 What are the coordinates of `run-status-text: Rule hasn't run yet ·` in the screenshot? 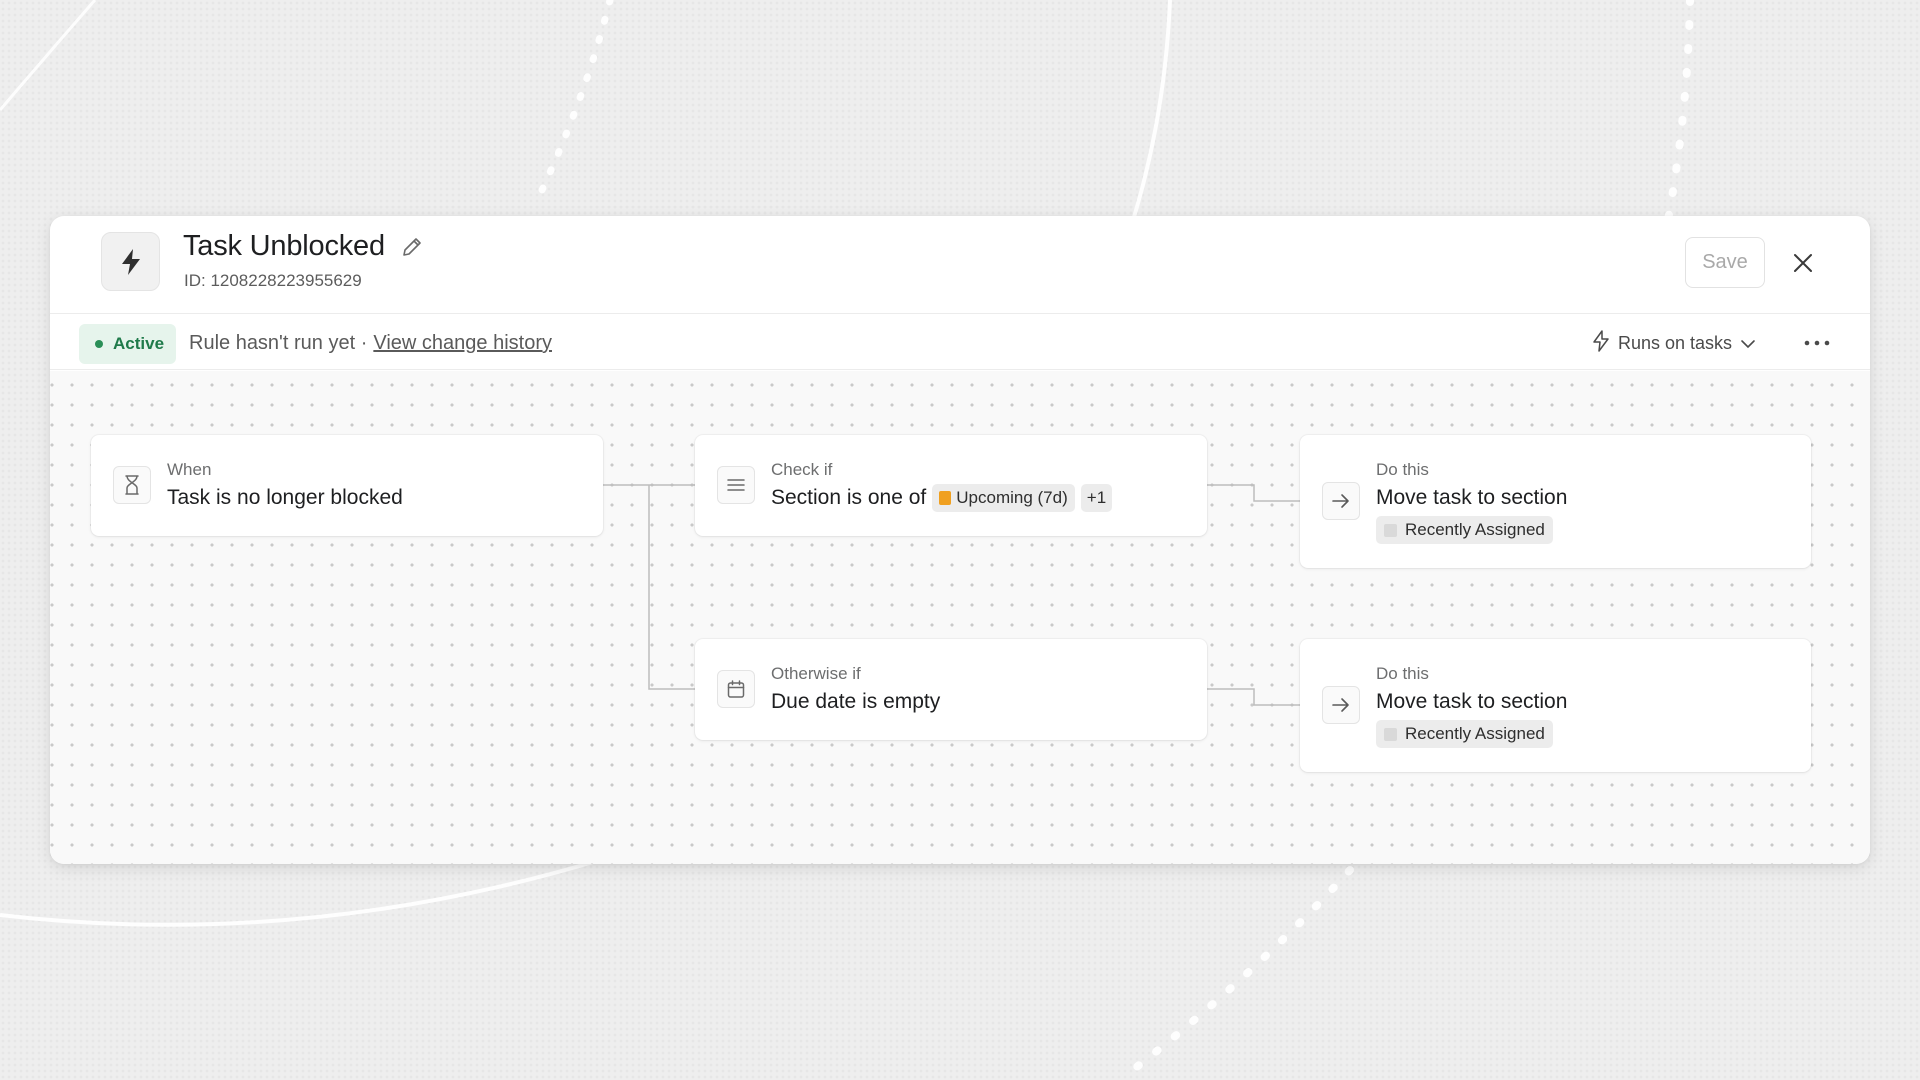 It's located at (278, 343).